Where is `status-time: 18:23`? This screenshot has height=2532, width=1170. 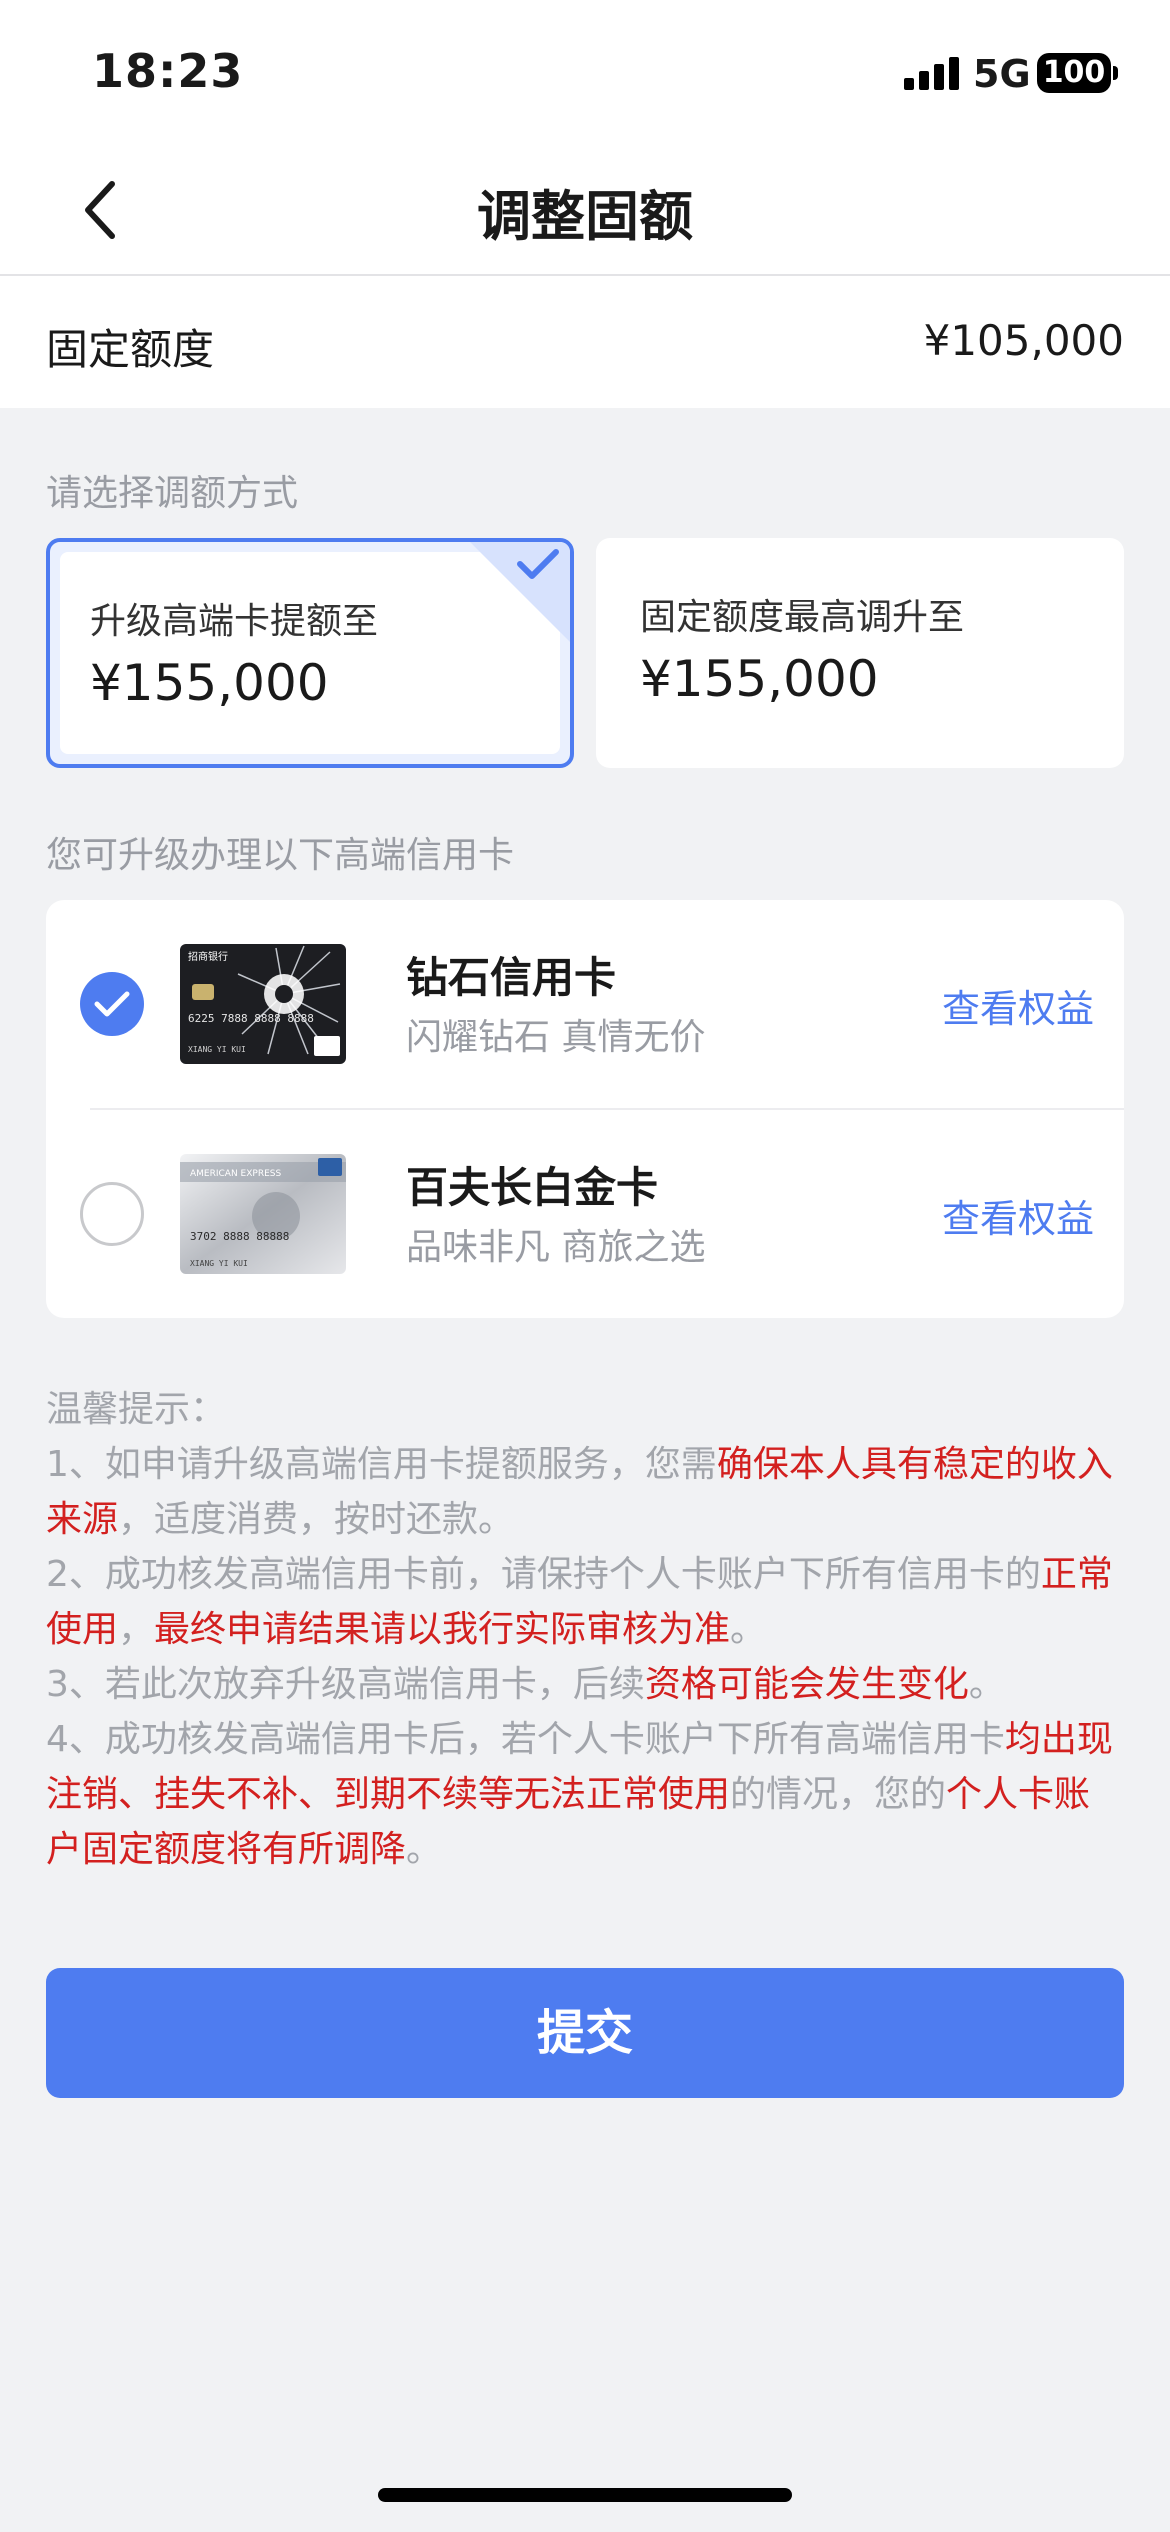 status-time: 18:23 is located at coordinates (168, 71).